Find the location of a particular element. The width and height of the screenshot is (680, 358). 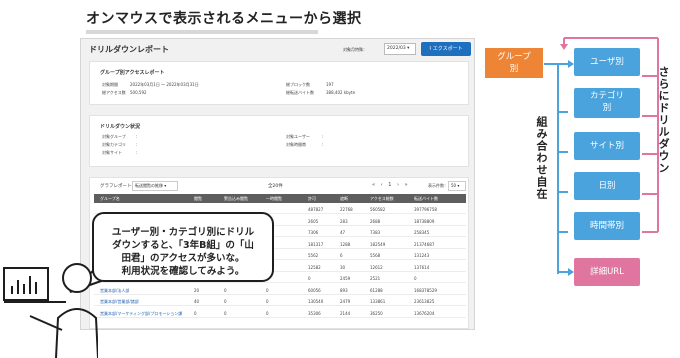

field-value: 388,402 kbyte is located at coordinates (341, 92).